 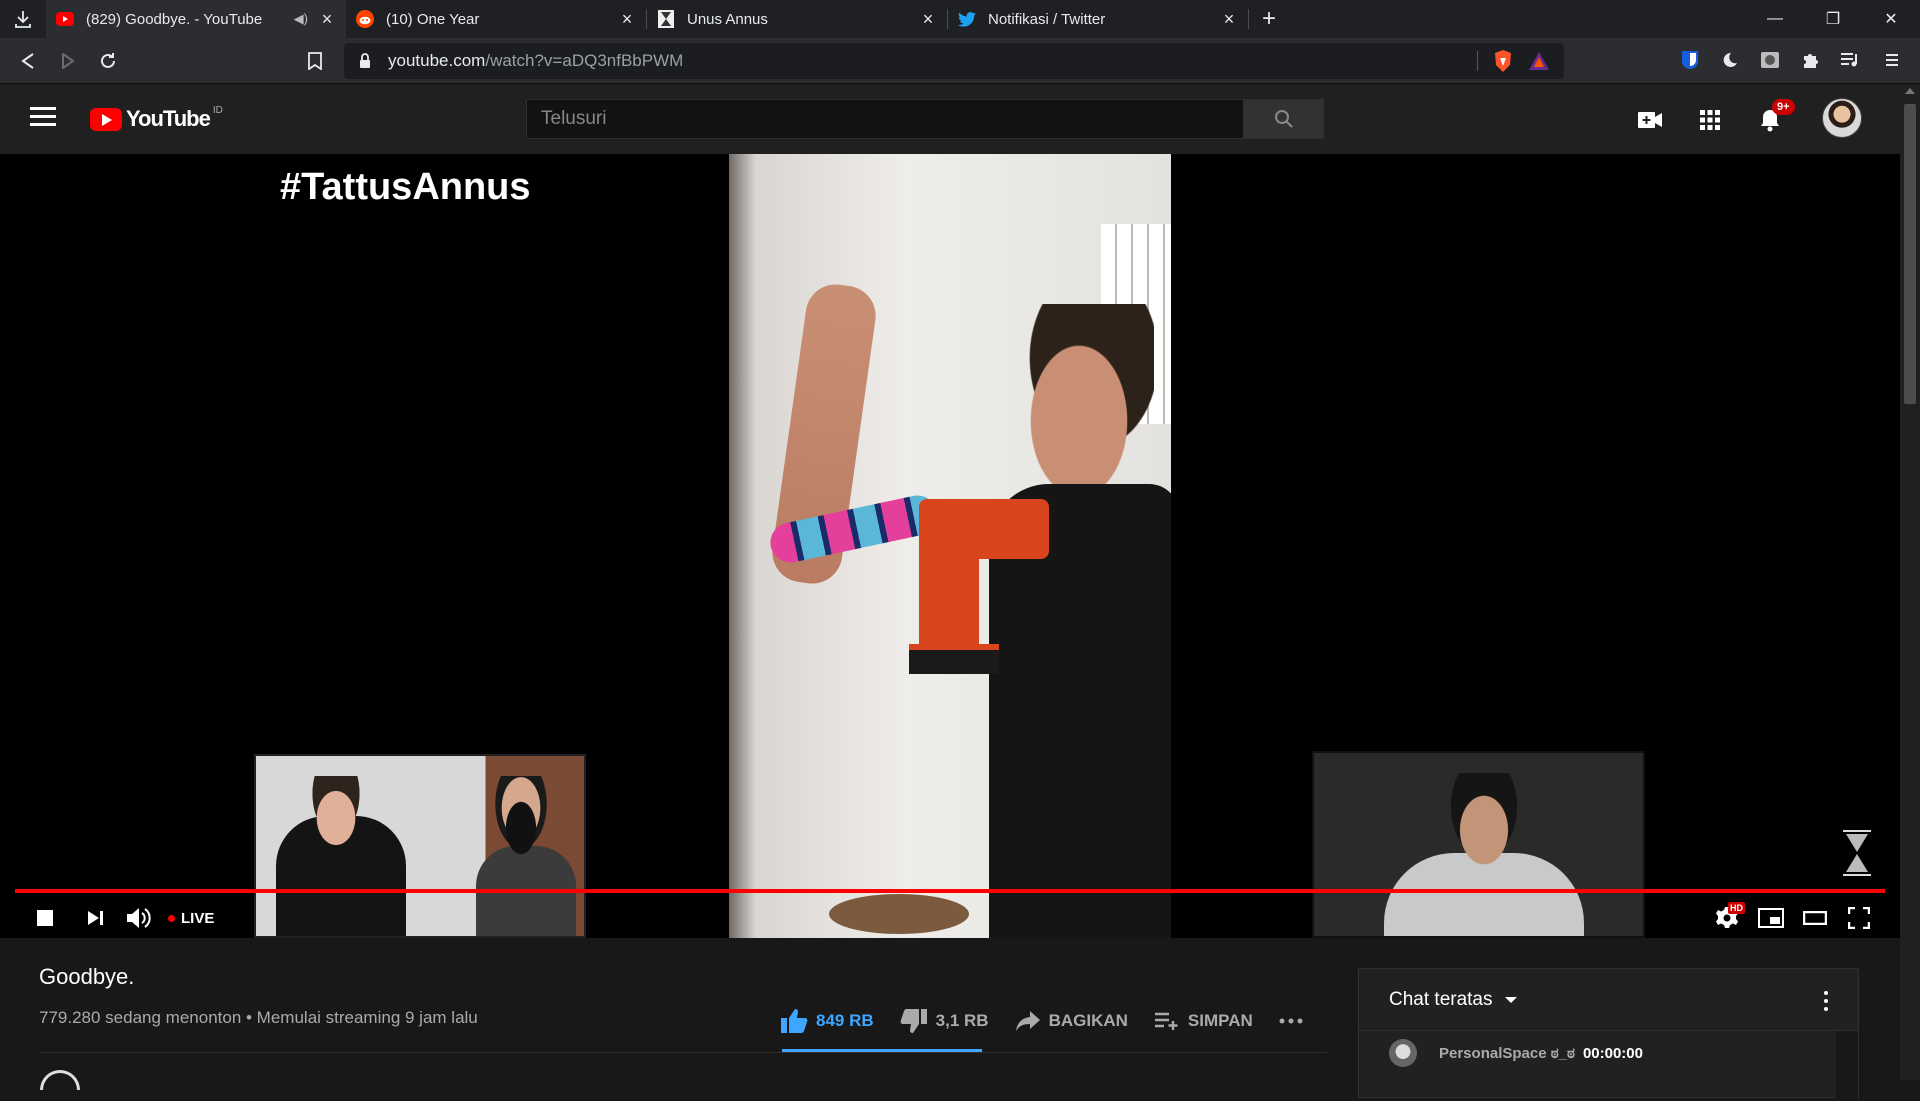 I want to click on bookmark-button, so click(x=315, y=61).